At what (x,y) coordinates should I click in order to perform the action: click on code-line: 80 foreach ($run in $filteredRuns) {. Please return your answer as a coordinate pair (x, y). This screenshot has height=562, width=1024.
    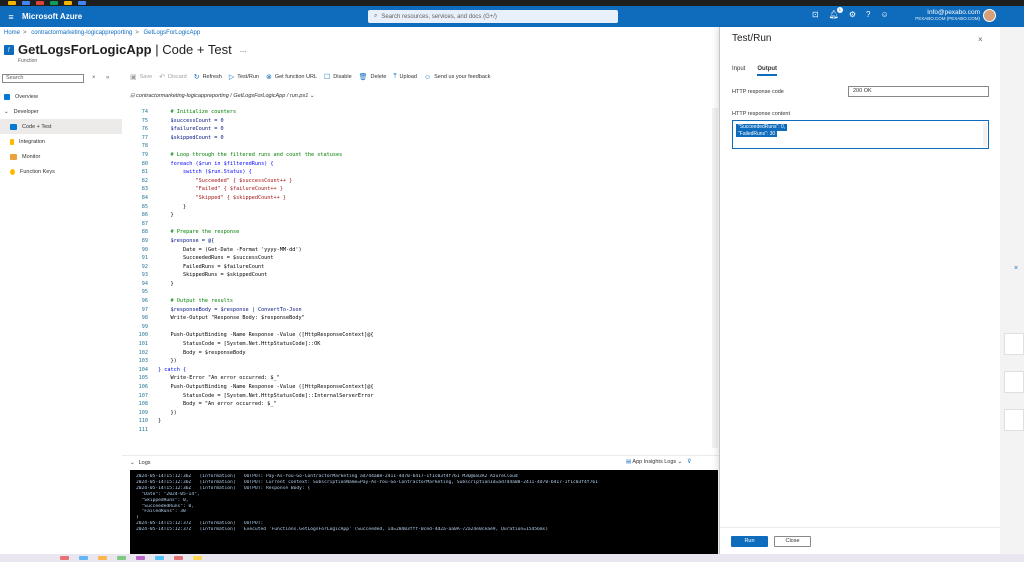
    Looking at the image, I should click on (420, 164).